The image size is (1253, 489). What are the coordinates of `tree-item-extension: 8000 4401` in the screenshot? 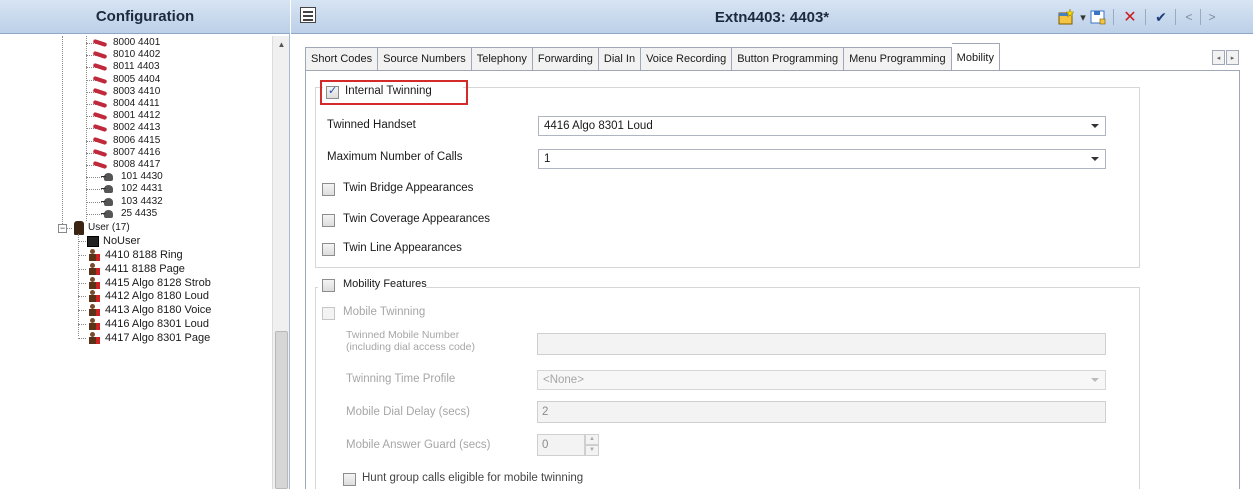 It's located at (126, 43).